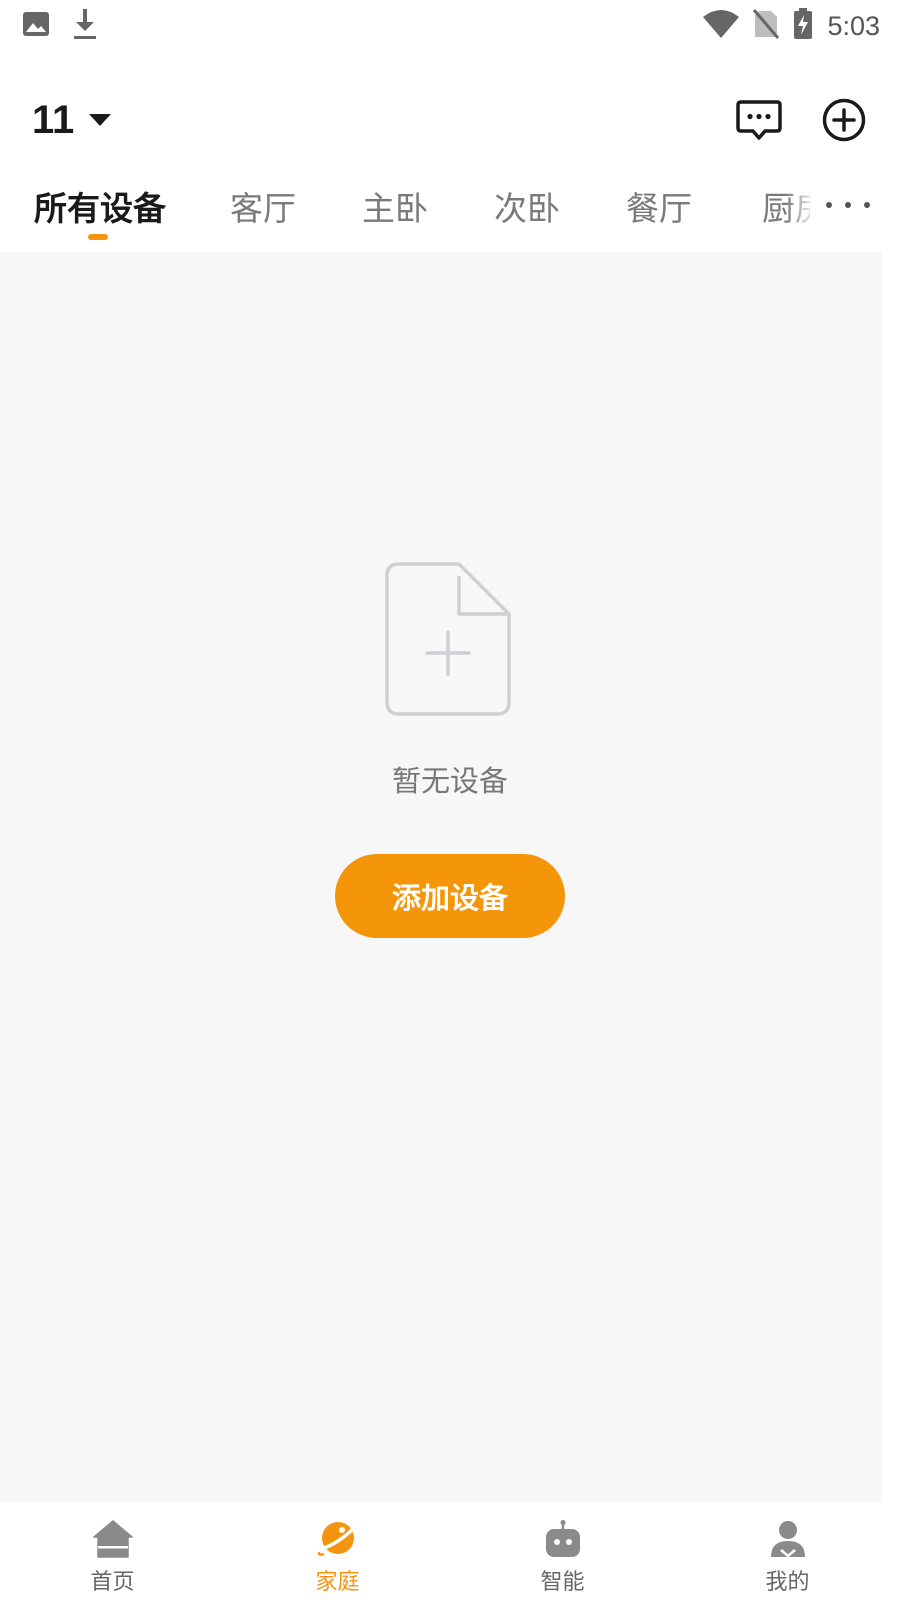  What do you see at coordinates (71, 26) in the screenshot?
I see `status-left` at bounding box center [71, 26].